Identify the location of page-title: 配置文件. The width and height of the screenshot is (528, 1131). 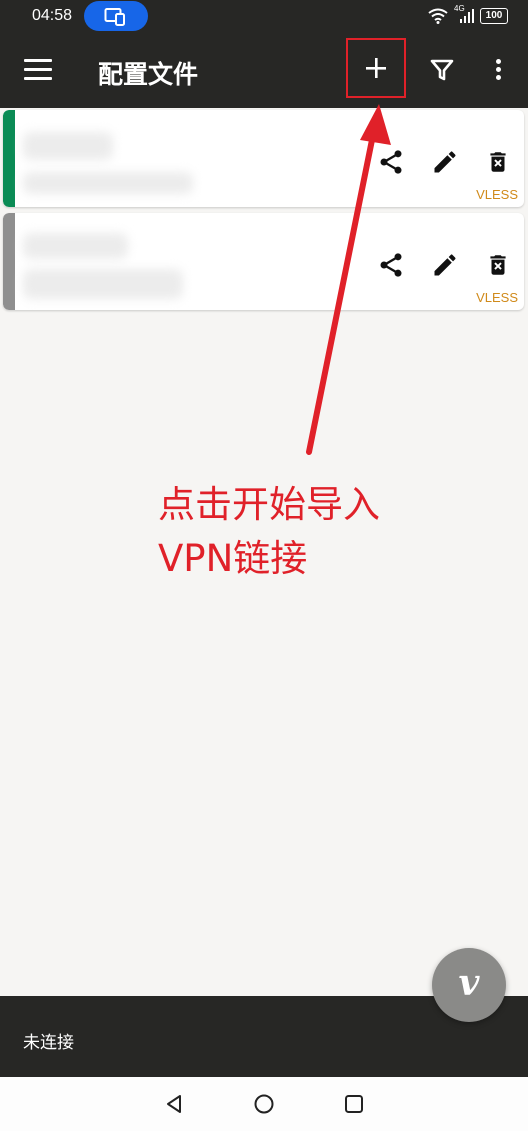
(148, 74).